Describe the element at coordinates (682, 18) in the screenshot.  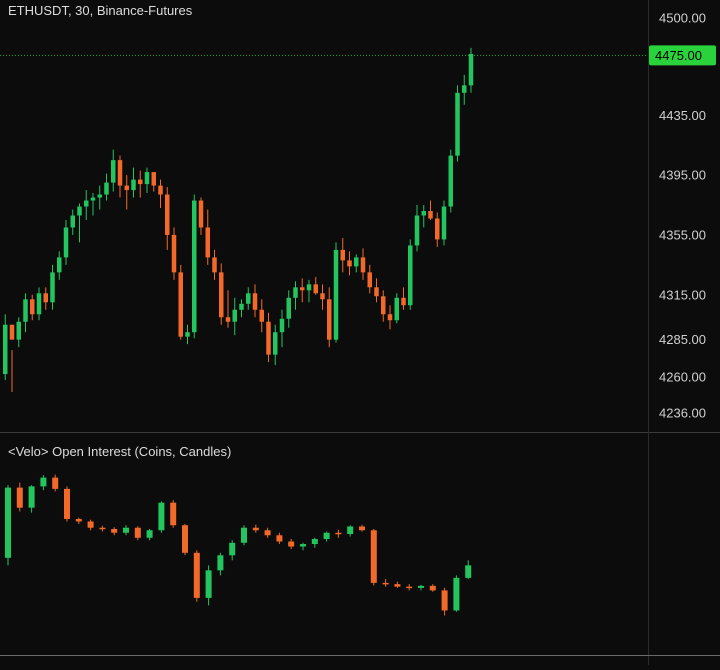
I see `price-axis-tick-label: 4500.00` at that location.